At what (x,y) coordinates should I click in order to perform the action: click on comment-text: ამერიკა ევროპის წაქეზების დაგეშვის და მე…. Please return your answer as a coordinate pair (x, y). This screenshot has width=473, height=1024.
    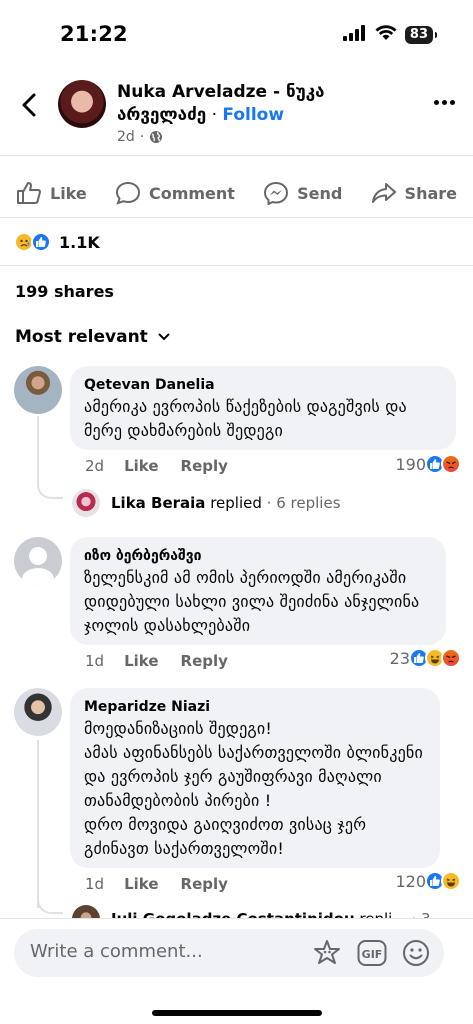
    Looking at the image, I should click on (245, 418).